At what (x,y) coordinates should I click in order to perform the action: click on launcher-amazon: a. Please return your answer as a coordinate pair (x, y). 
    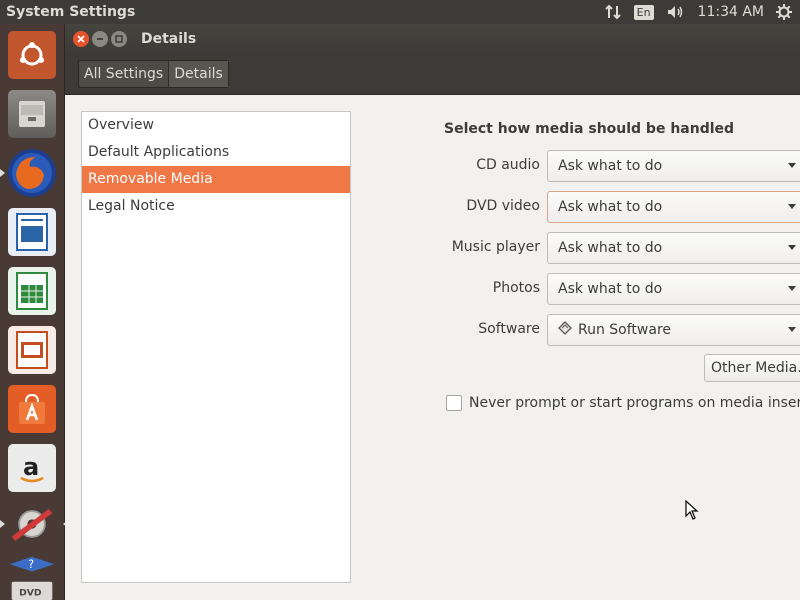
    Looking at the image, I should click on (32, 468).